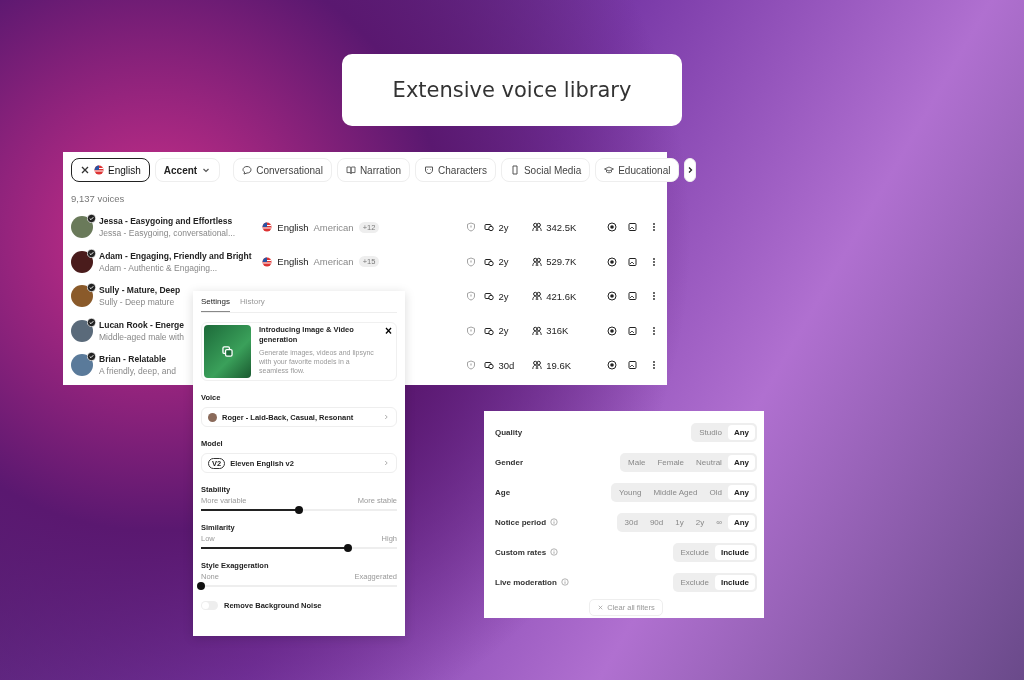 The image size is (1024, 680). I want to click on user-count: 316K, so click(557, 331).